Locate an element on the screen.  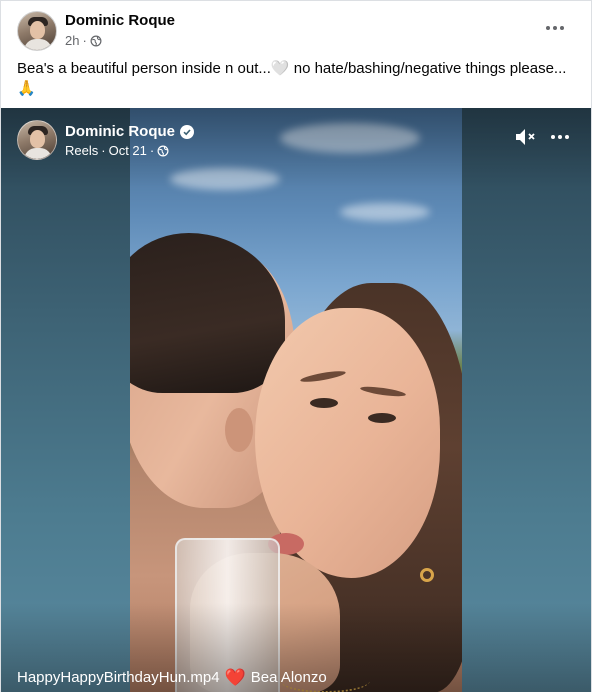
video-caption: HappyHappyBirthdayHun.mp4 ❤️ Bea Alonzo is located at coordinates (172, 677).